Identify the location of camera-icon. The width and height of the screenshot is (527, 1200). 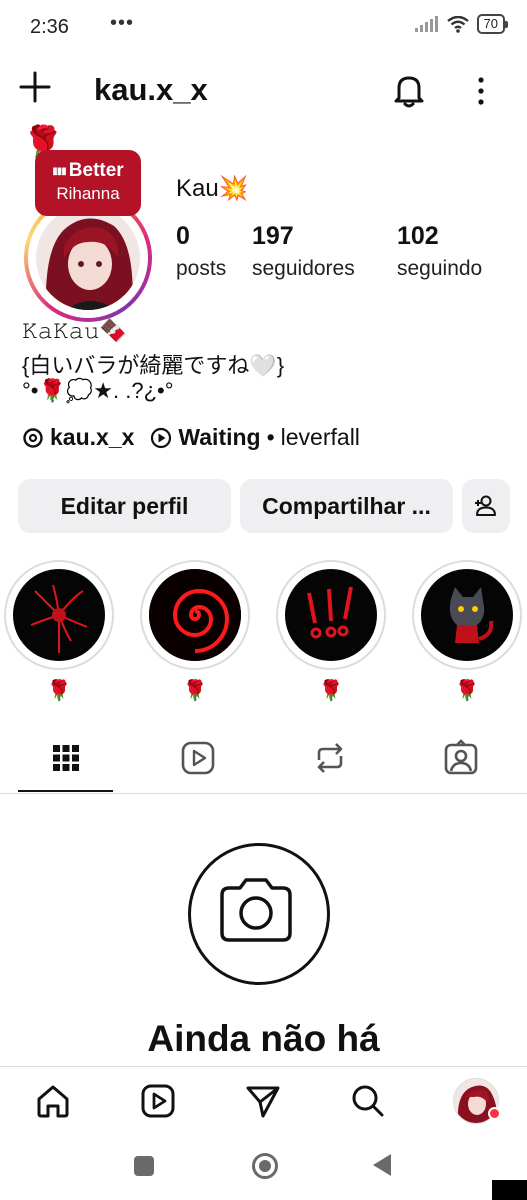
(256, 910).